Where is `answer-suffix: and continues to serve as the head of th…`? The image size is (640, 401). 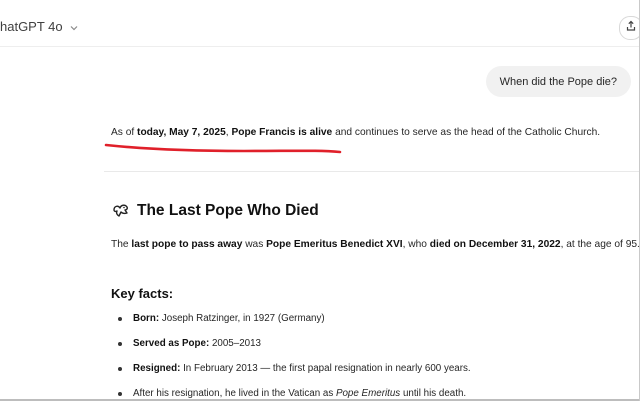
answer-suffix: and continues to serve as the head of th… is located at coordinates (466, 132).